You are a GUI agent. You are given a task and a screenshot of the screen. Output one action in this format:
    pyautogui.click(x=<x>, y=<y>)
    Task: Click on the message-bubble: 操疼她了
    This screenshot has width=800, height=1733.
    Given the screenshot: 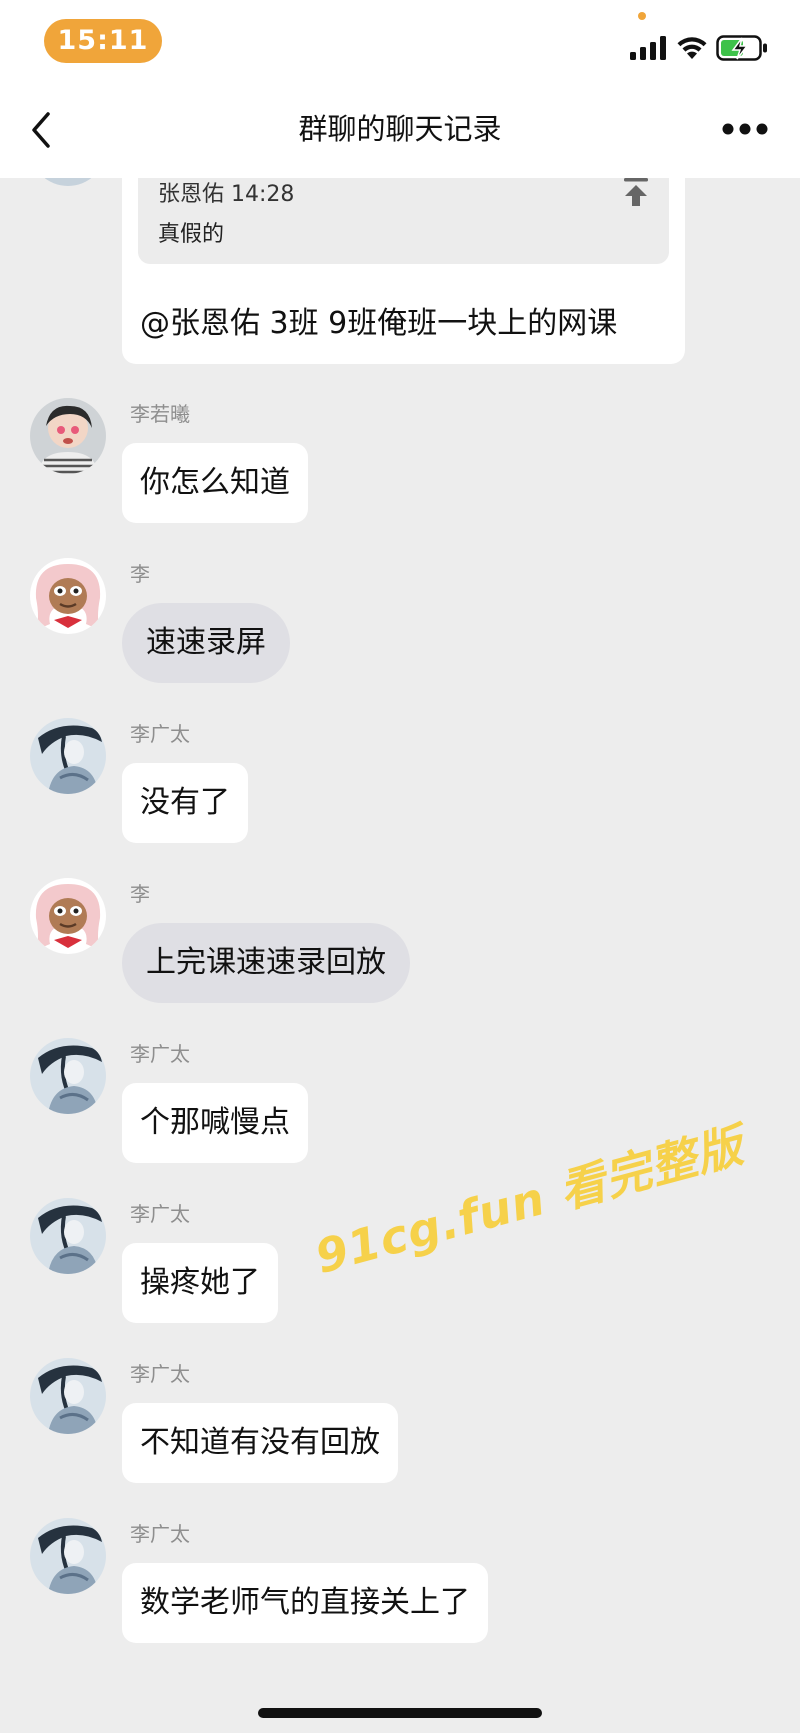 What is the action you would take?
    pyautogui.click(x=200, y=1283)
    